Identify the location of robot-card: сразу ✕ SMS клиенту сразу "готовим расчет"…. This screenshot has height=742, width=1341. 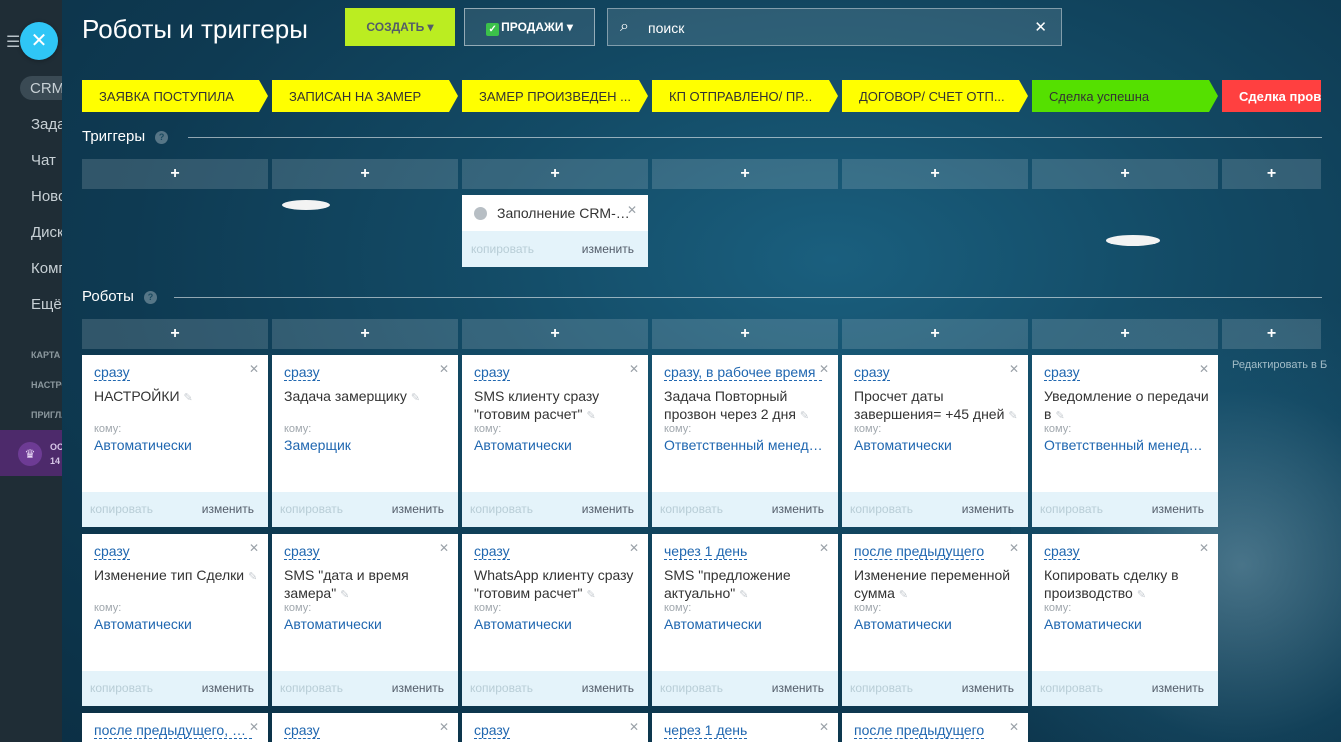
(555, 441).